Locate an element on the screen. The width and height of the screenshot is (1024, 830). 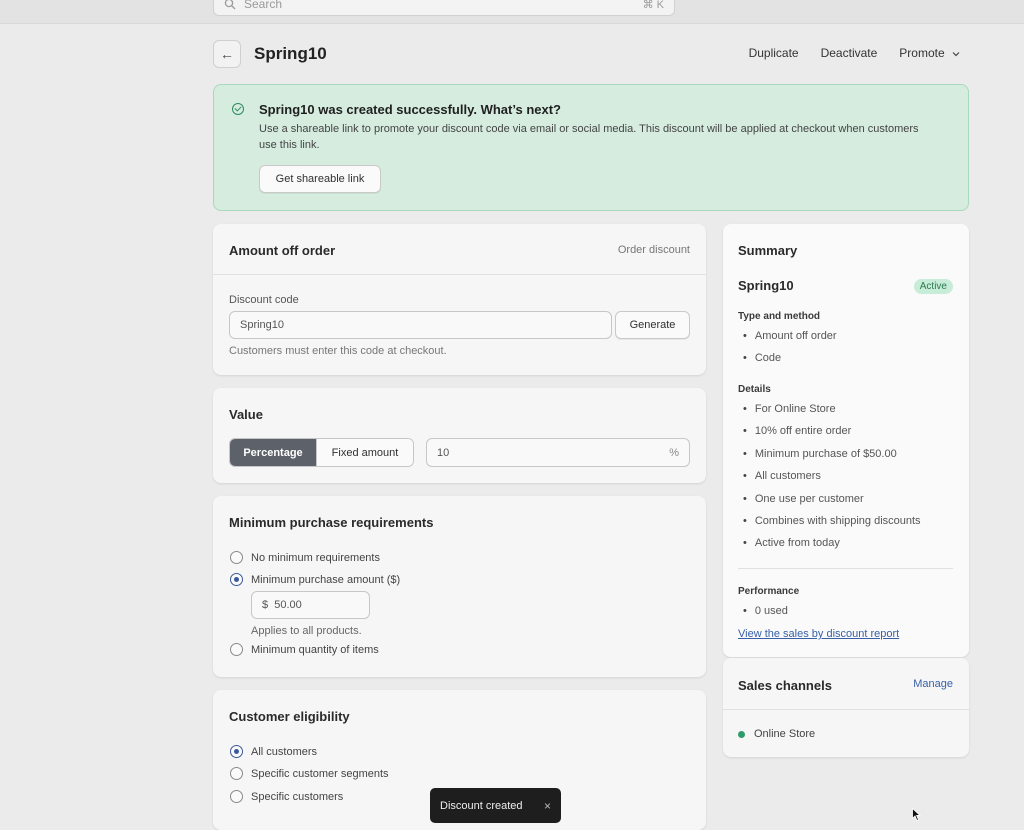
radio-no-minimum: No minimum requirements is located at coordinates (305, 557).